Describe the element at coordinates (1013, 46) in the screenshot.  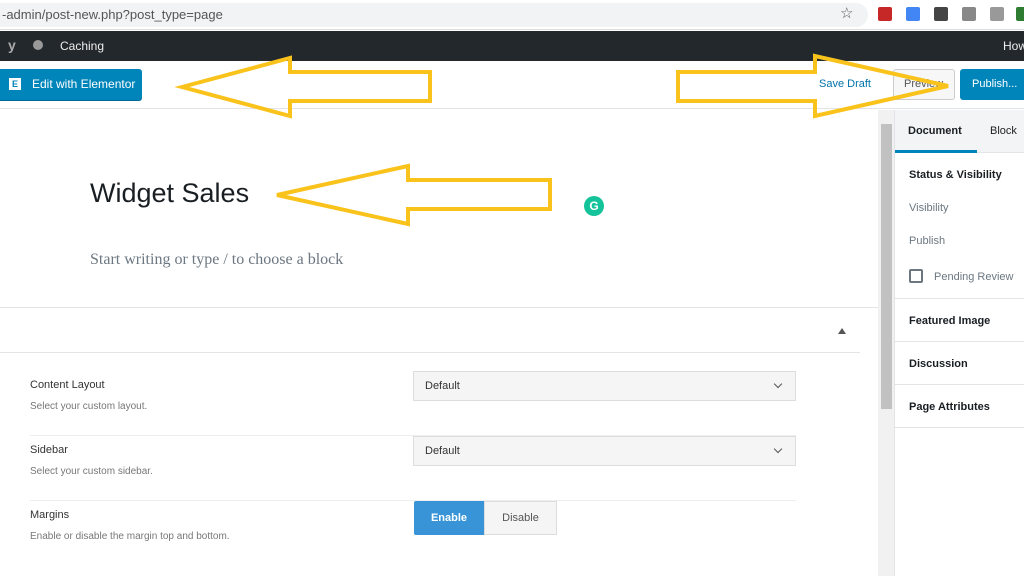
I see `howdy-menu: How` at that location.